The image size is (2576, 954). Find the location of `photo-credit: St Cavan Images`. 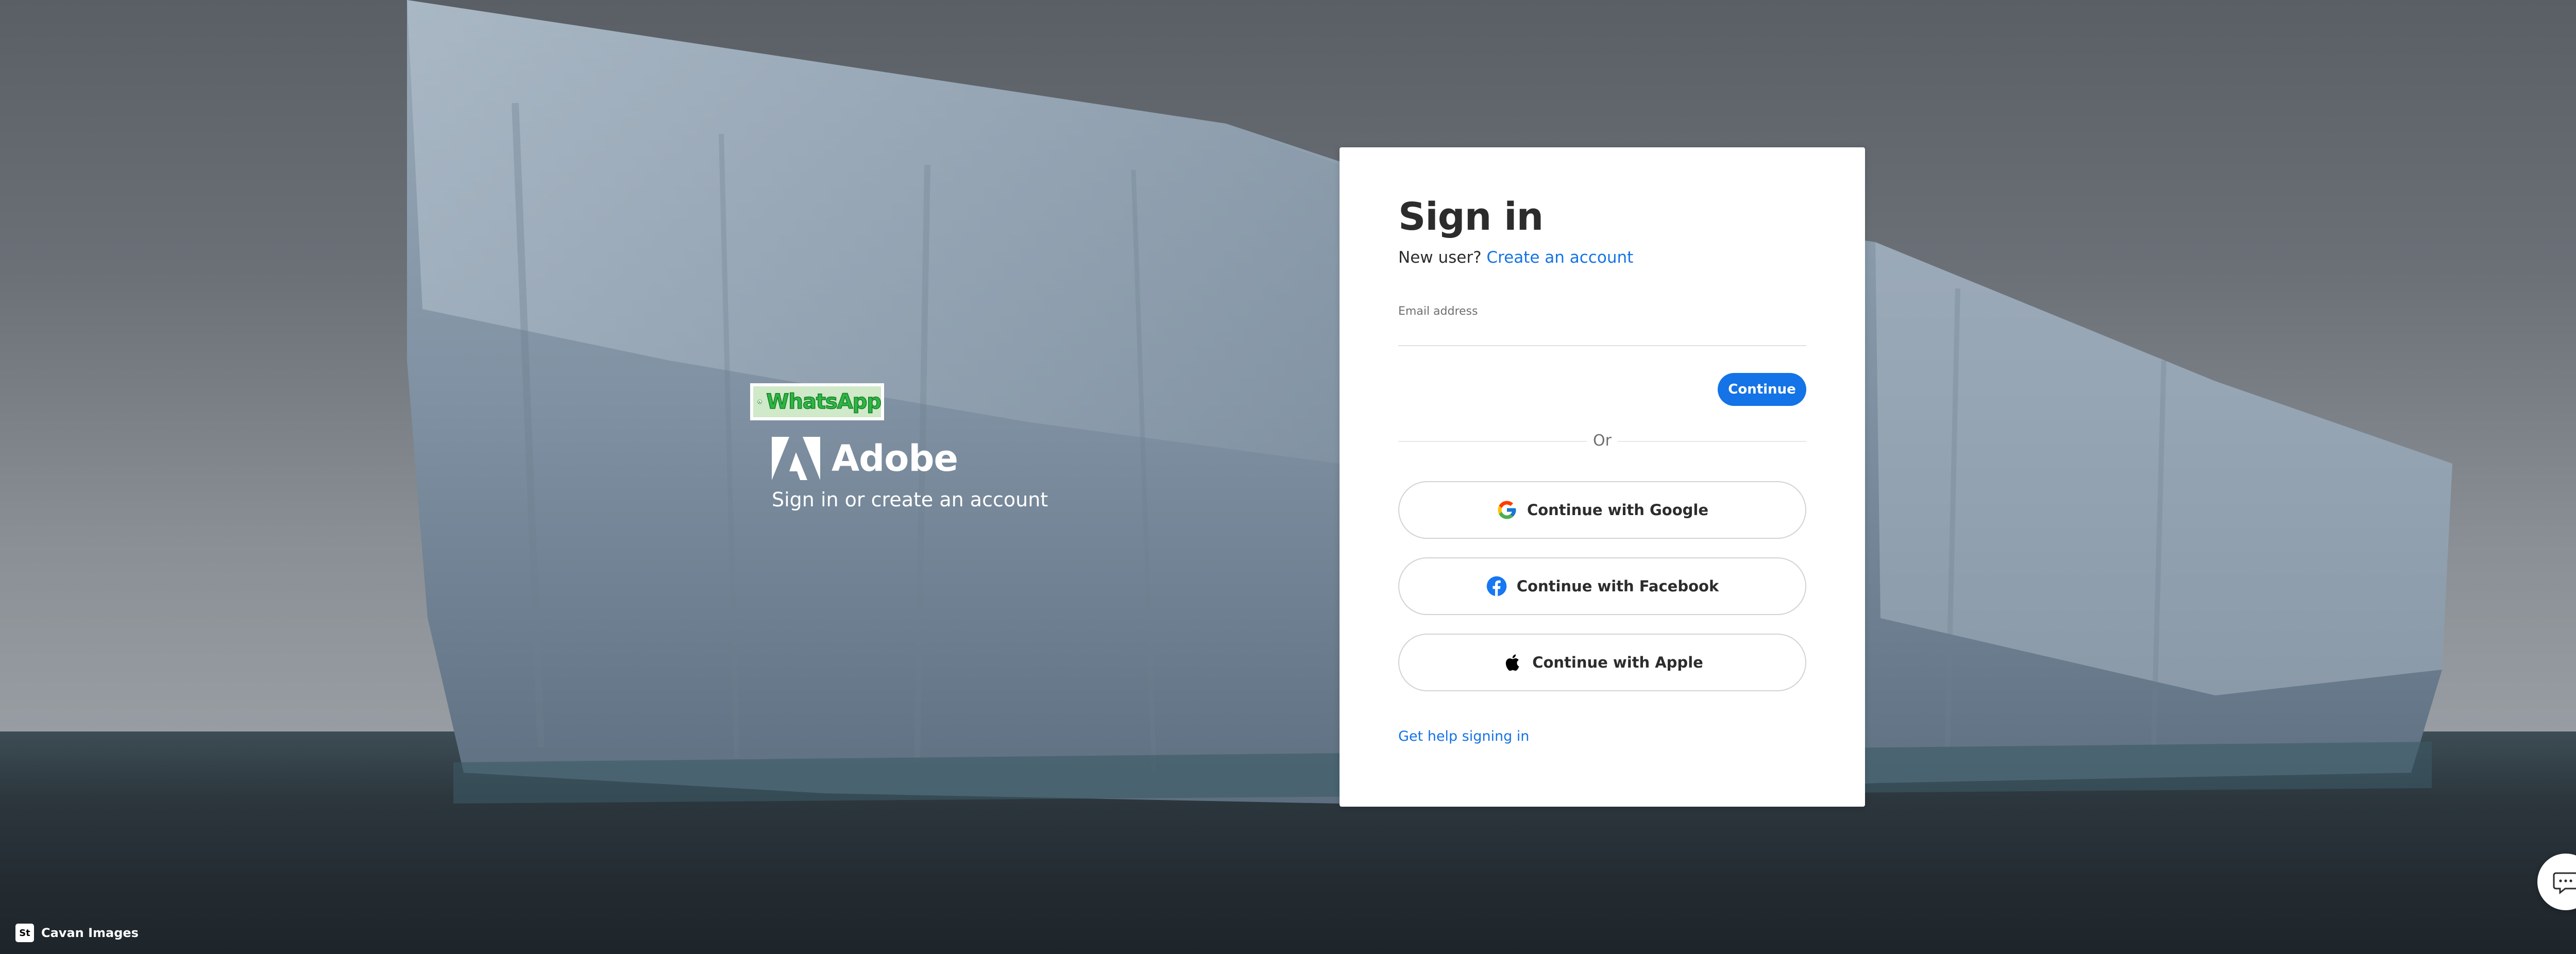

photo-credit: St Cavan Images is located at coordinates (77, 933).